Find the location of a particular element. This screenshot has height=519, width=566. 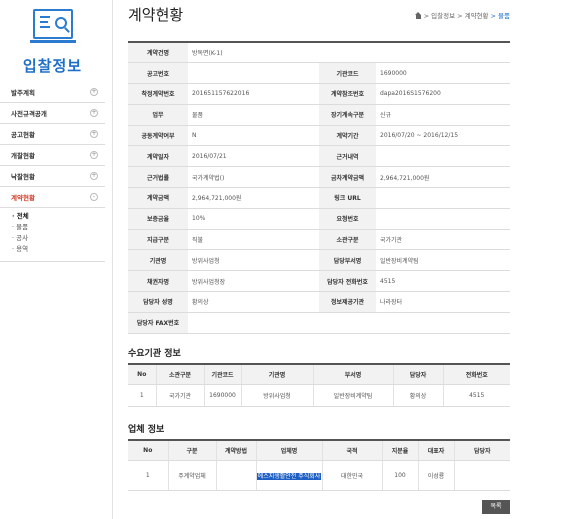

detail-label: 착정계약번호 is located at coordinates (158, 94).